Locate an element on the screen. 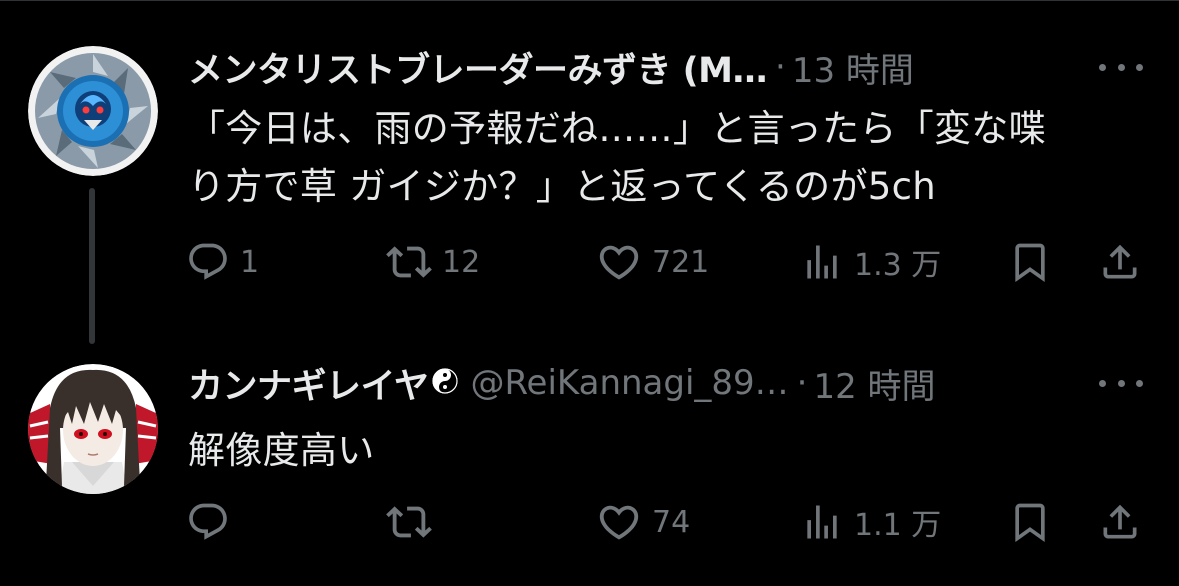  post-text-line: 解像度高い is located at coordinates (281, 450).